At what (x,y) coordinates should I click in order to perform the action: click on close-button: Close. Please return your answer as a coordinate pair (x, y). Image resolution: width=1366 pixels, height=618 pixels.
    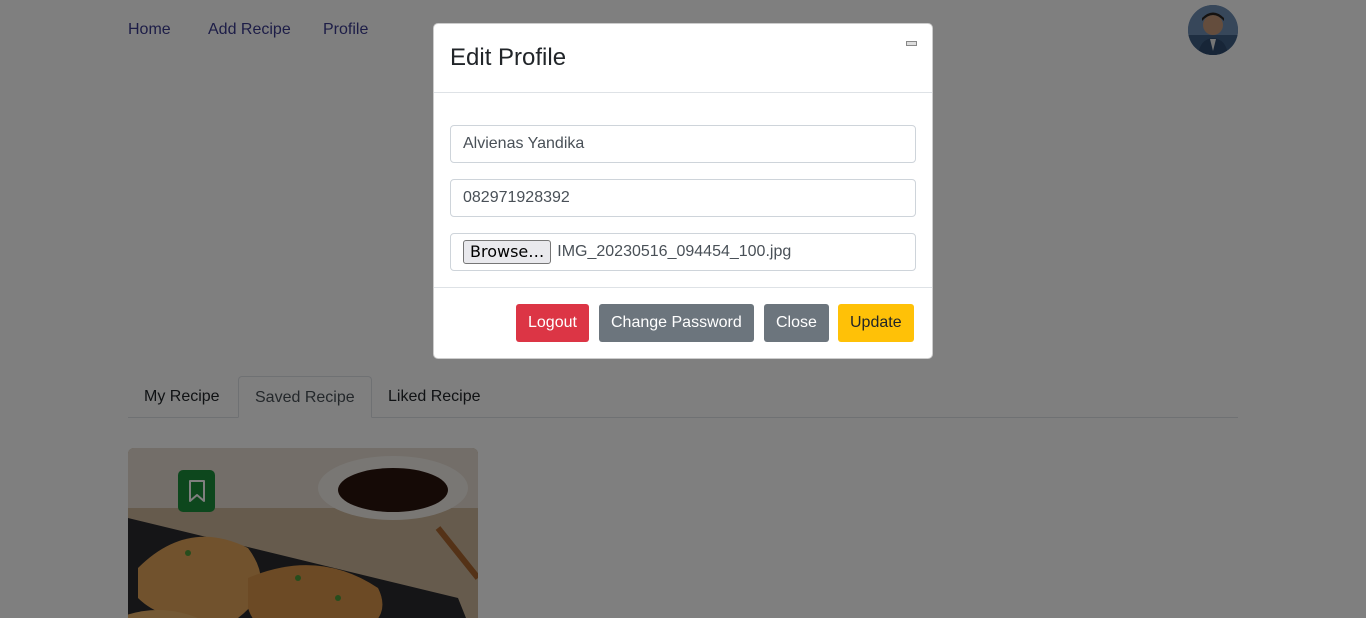
    Looking at the image, I should click on (796, 323).